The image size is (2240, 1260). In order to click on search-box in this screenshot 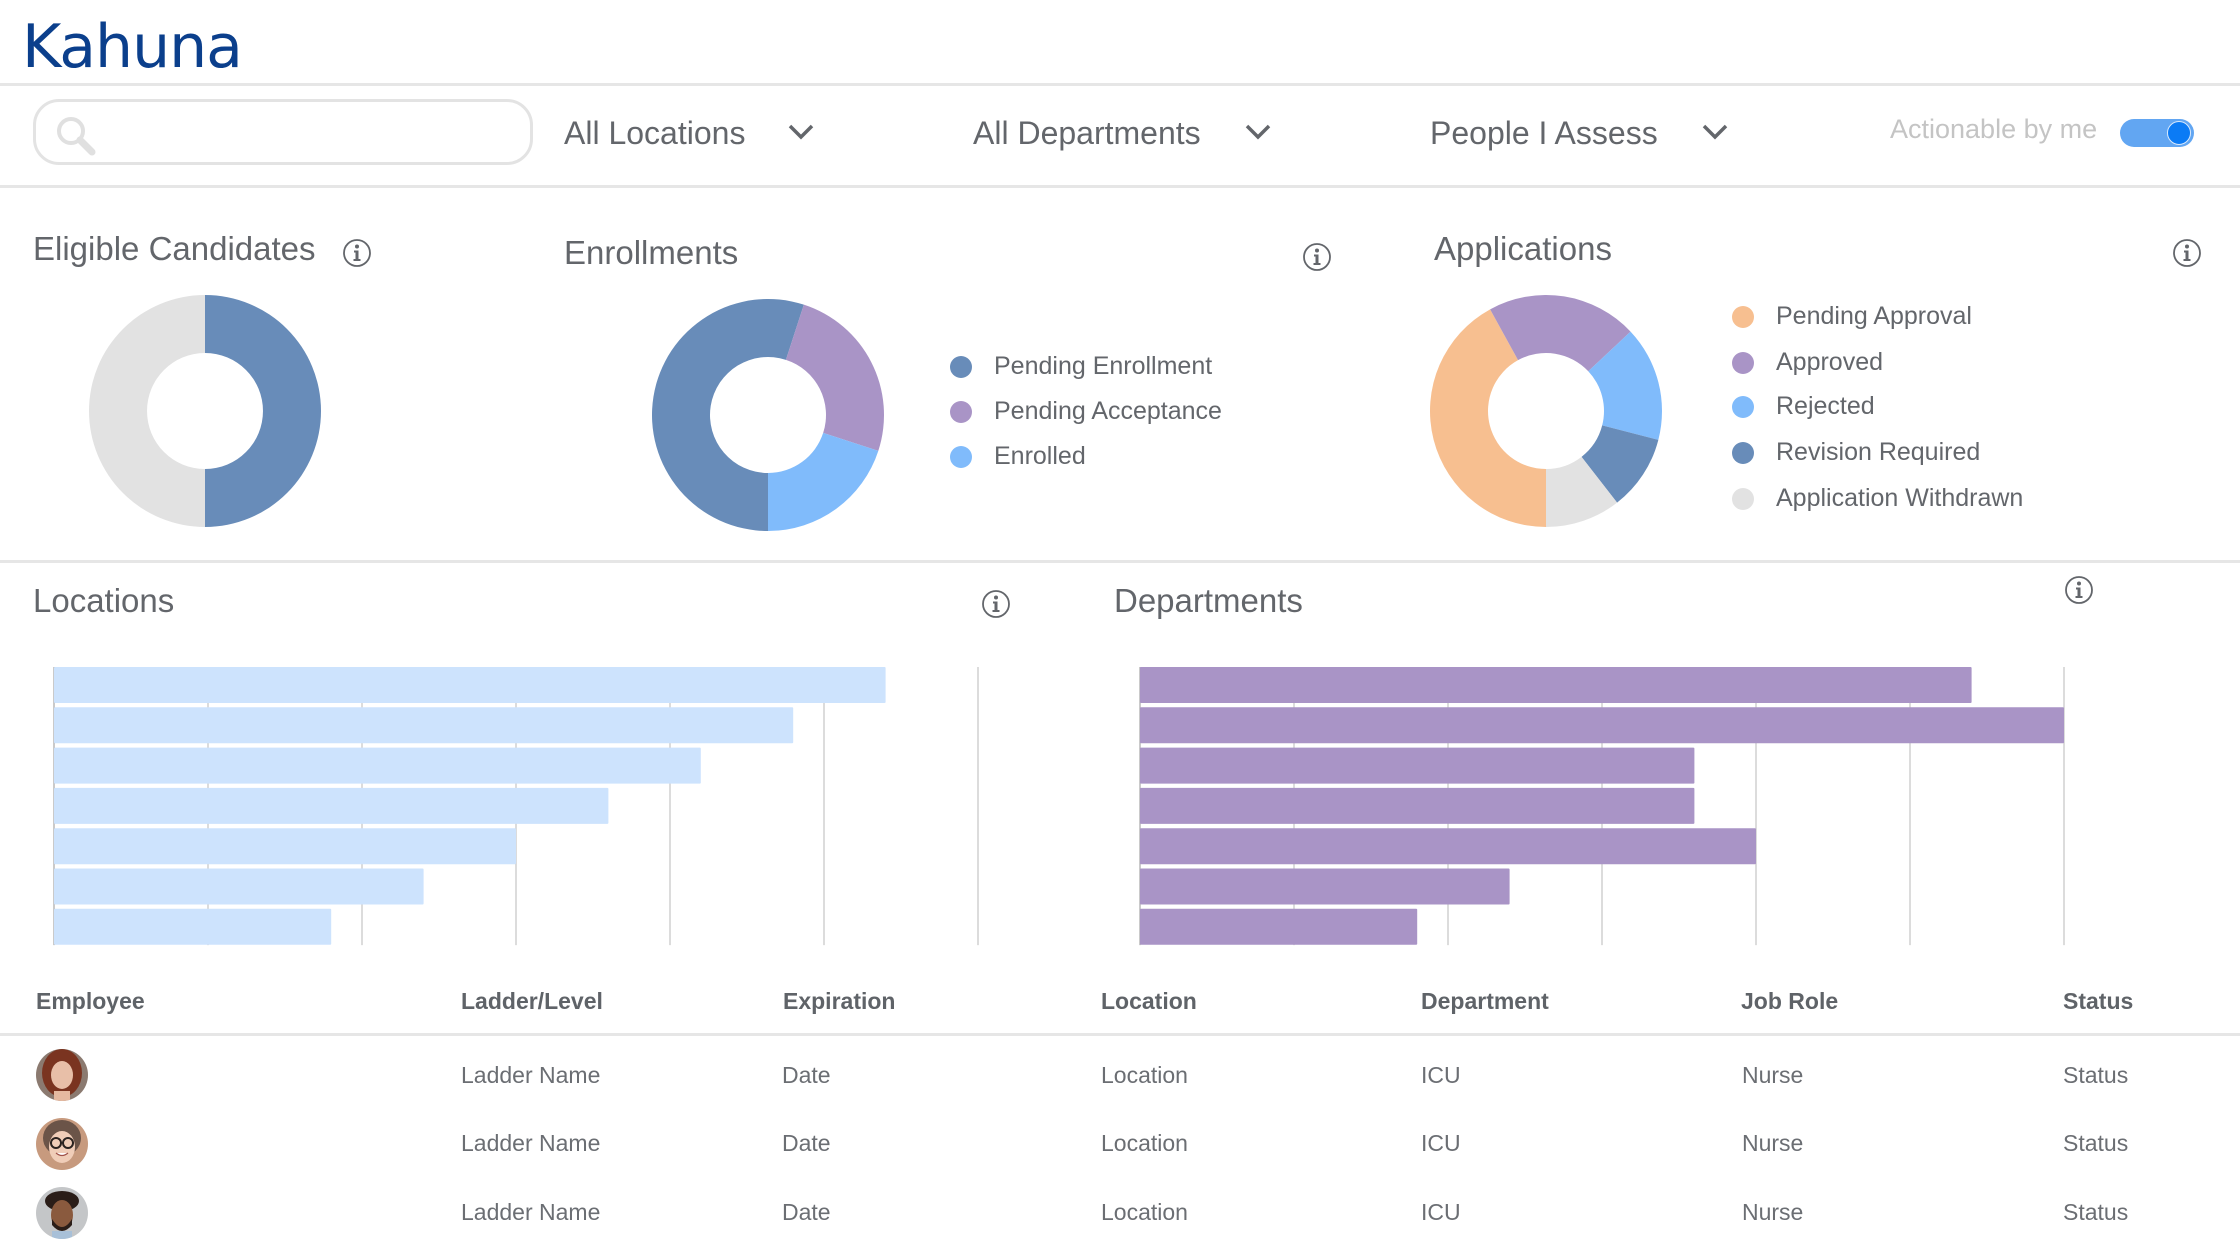, I will do `click(283, 132)`.